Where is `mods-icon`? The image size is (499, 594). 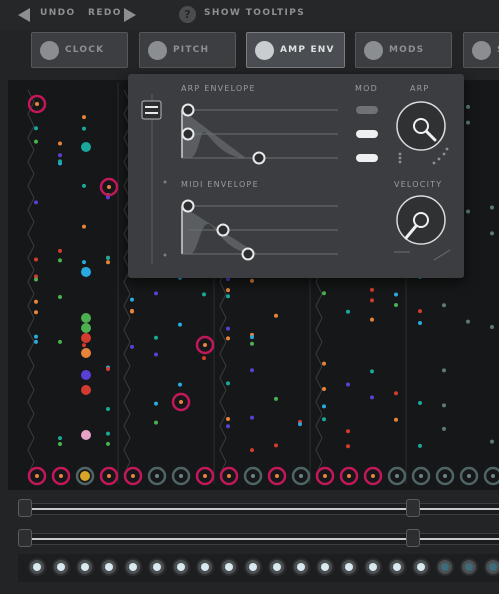 mods-icon is located at coordinates (373, 50).